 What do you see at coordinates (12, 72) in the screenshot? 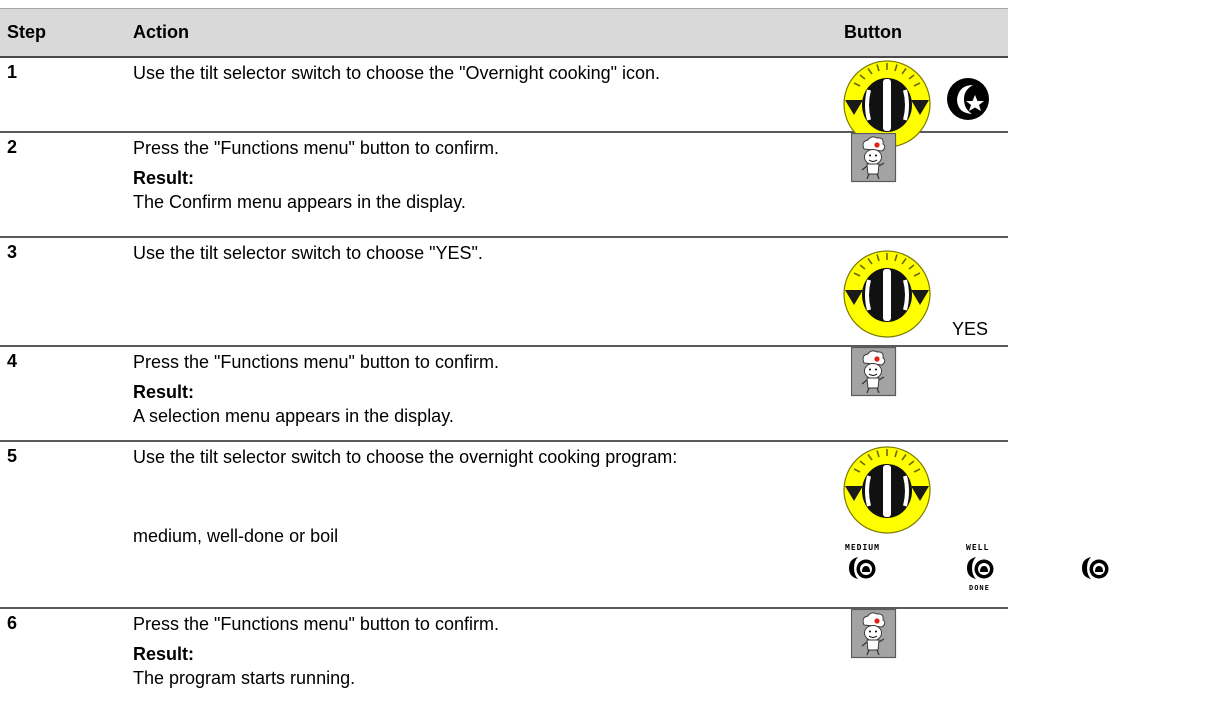
I see `step-number: 1` at bounding box center [12, 72].